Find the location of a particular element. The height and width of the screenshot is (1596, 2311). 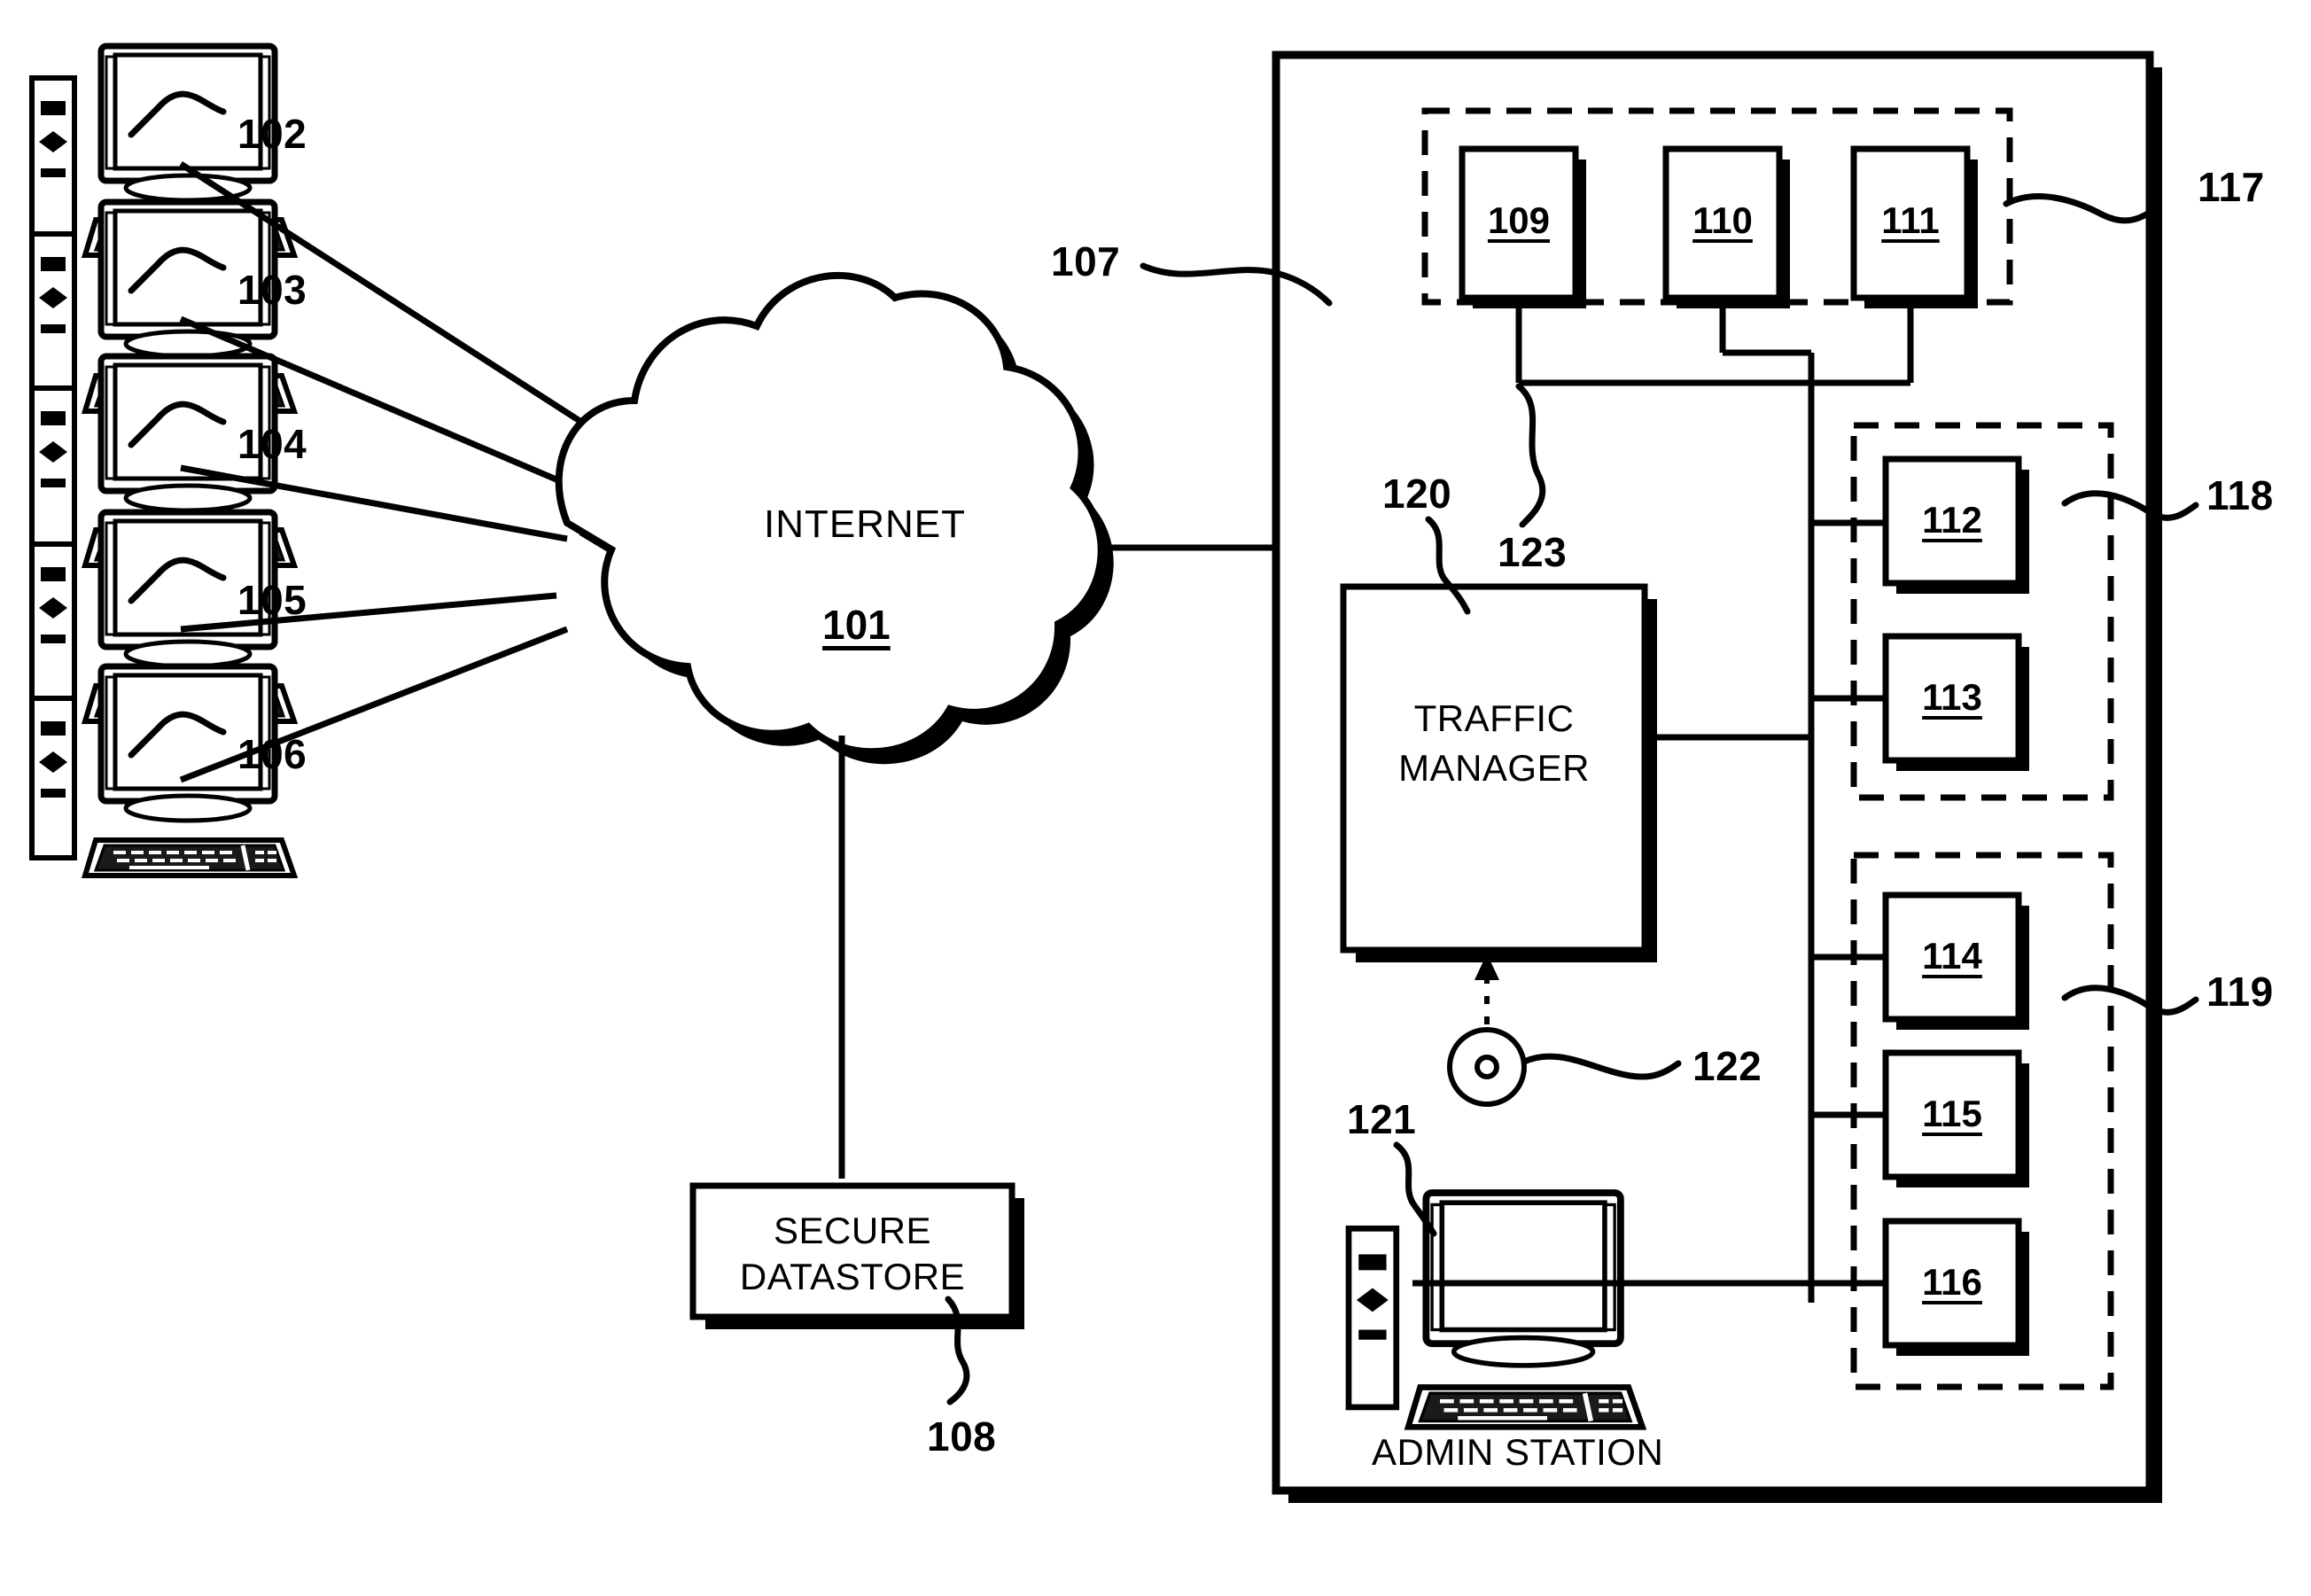

ref-label-108: 108 is located at coordinates (962, 1436).